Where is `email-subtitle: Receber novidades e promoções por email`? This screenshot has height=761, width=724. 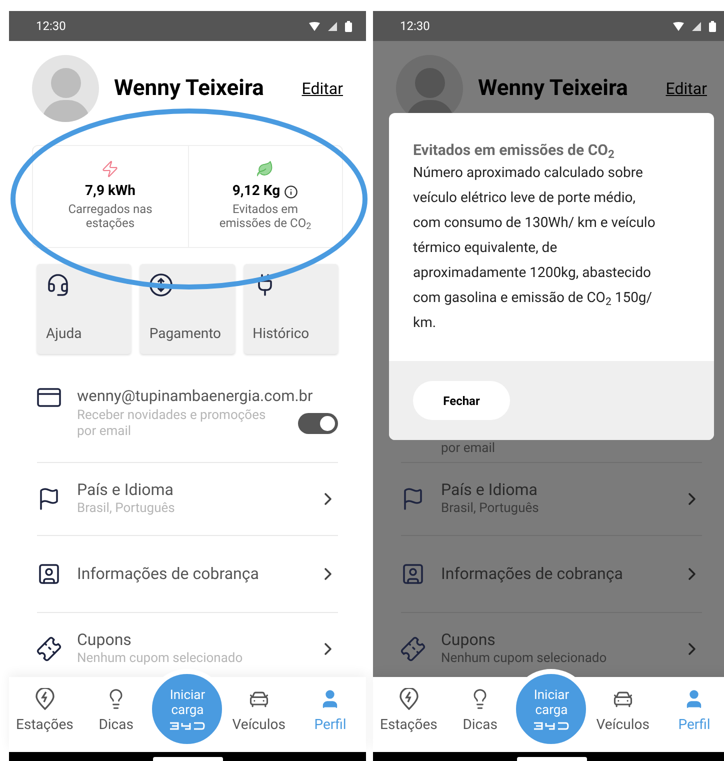 email-subtitle: Receber novidades e promoções por email is located at coordinates (172, 424).